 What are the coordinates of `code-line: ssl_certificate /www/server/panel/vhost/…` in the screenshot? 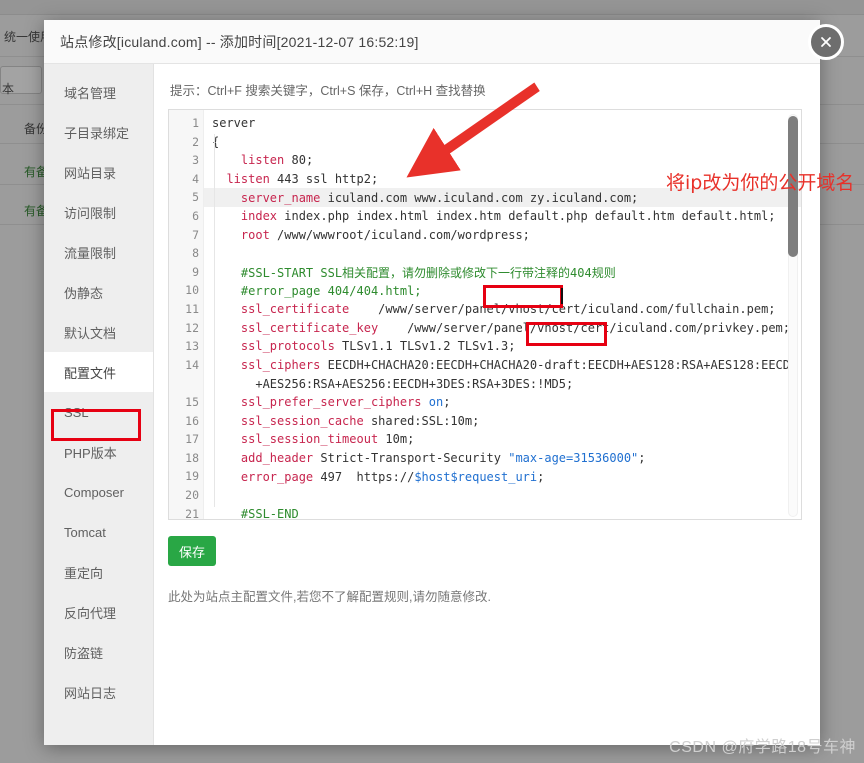 It's located at (502, 309).